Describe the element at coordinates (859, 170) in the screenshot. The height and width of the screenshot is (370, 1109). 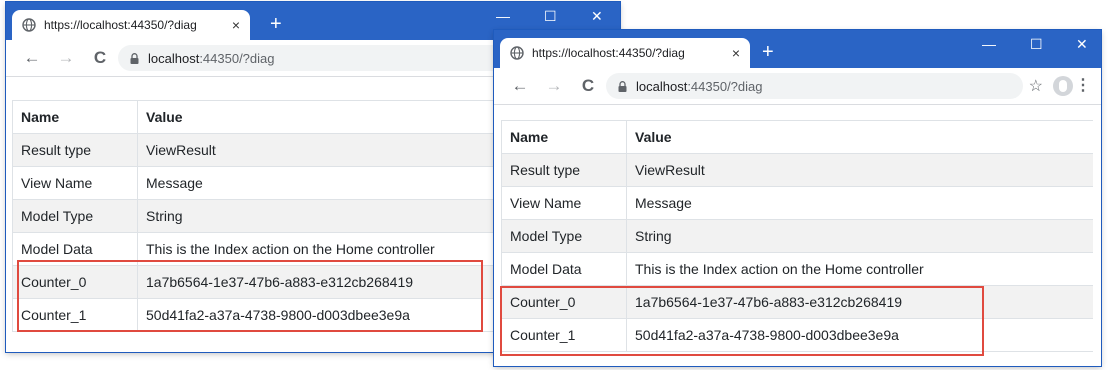
I see `row-value: ViewResult` at that location.